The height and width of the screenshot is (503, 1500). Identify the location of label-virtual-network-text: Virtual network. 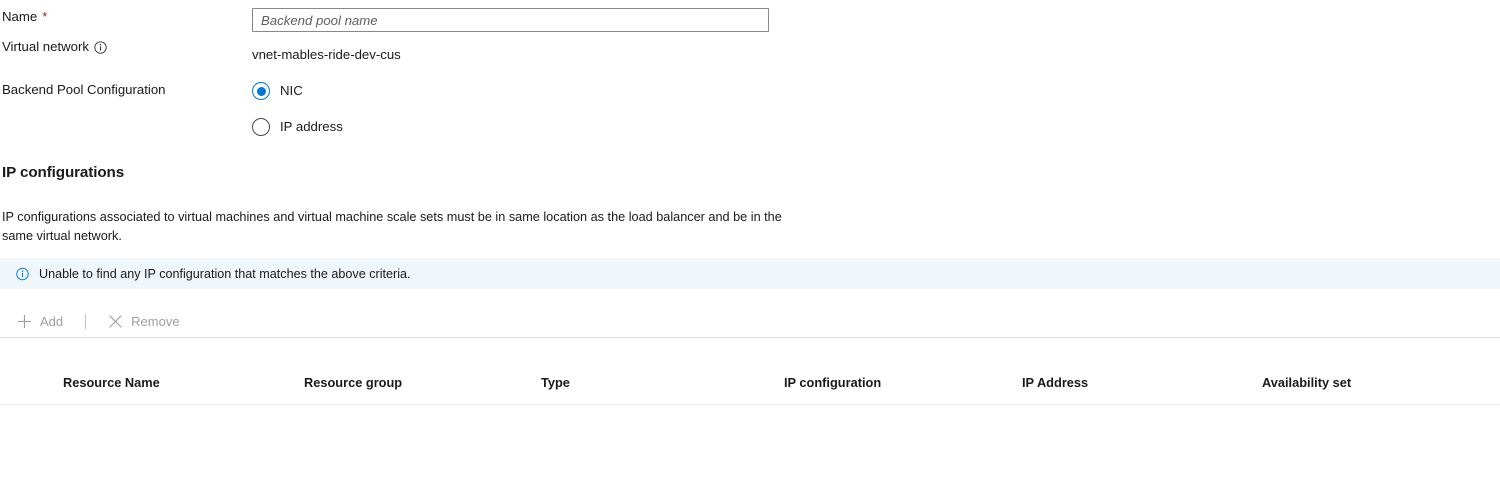
(45, 46).